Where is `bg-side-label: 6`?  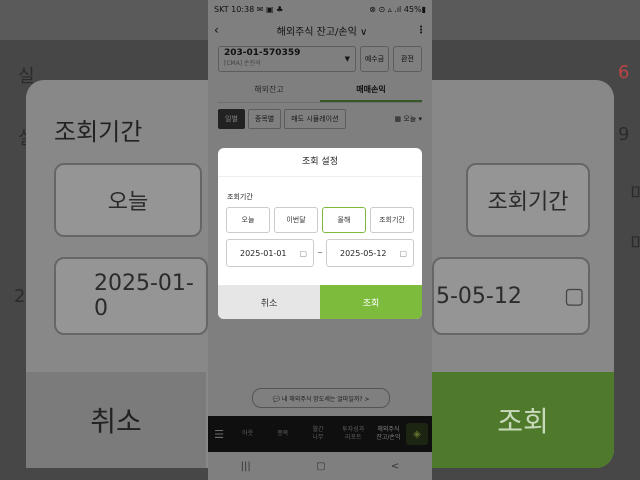
bg-side-label: 6 is located at coordinates (624, 72).